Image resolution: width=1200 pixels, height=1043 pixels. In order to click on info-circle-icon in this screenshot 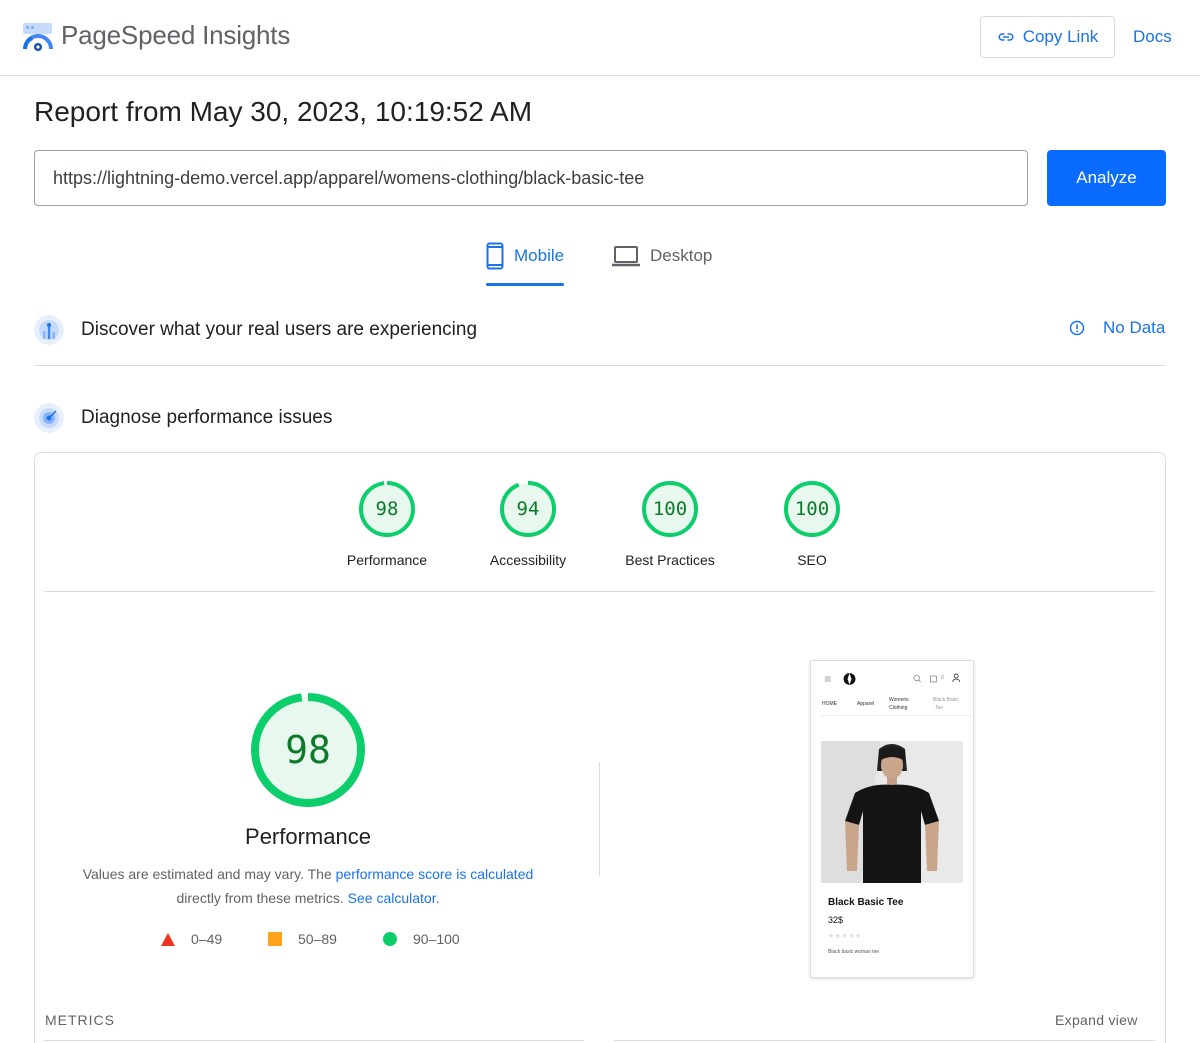, I will do `click(1077, 328)`.